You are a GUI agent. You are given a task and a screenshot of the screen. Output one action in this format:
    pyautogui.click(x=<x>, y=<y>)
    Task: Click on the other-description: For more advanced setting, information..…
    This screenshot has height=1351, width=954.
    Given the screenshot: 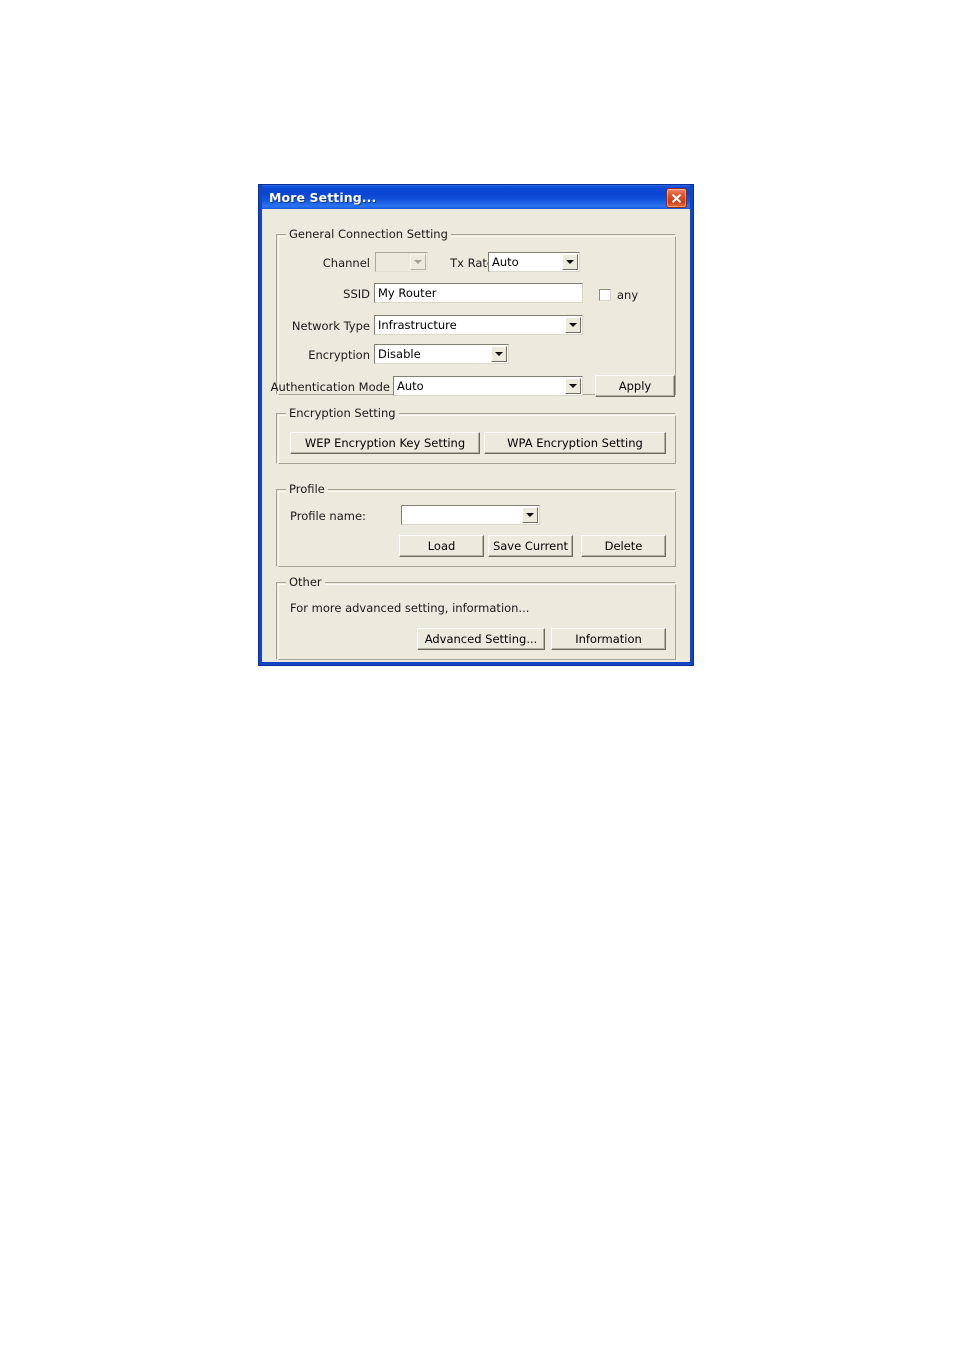 What is the action you would take?
    pyautogui.click(x=410, y=608)
    